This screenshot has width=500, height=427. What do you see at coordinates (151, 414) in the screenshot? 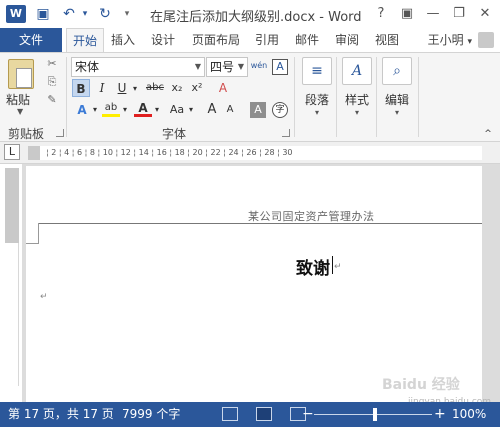
I see `word-count: 7999 个字` at bounding box center [151, 414].